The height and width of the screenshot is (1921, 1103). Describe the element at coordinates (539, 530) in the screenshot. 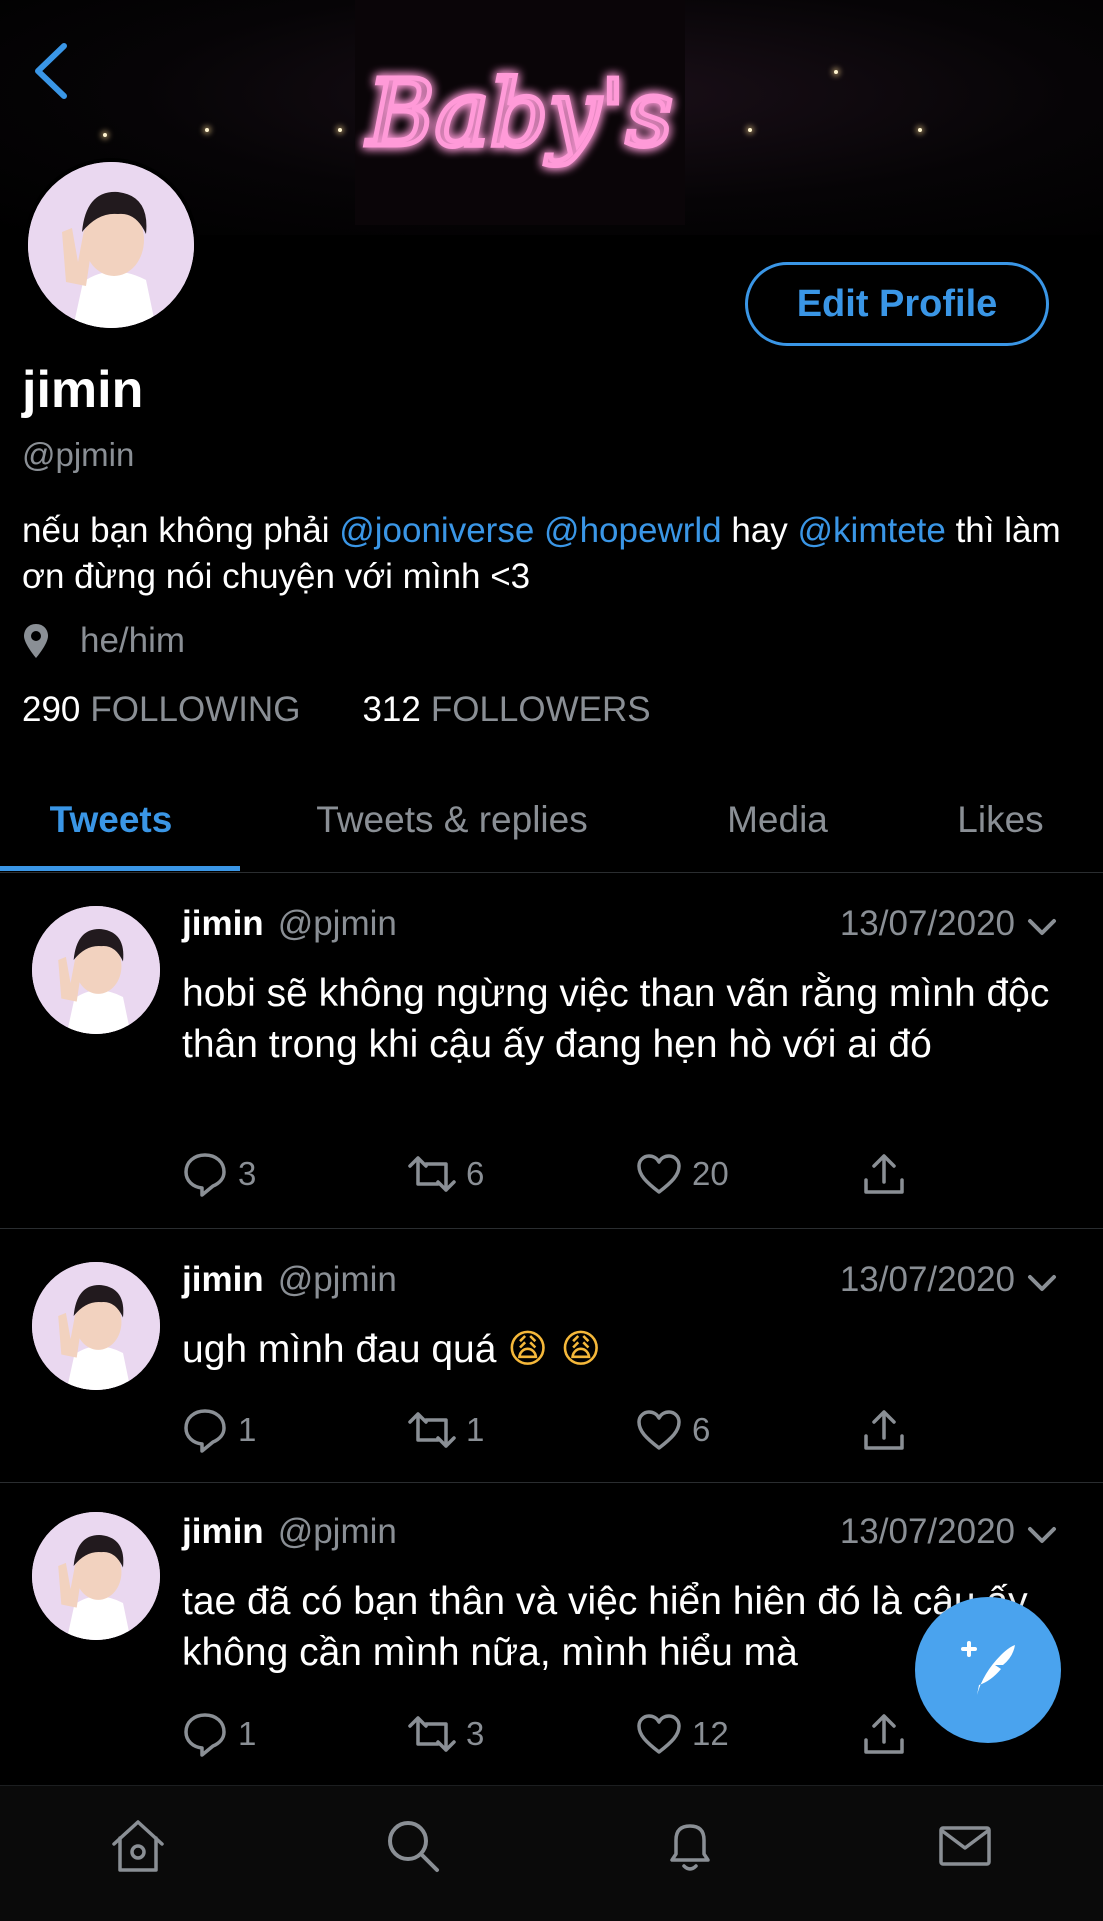

I see `bio-text` at that location.